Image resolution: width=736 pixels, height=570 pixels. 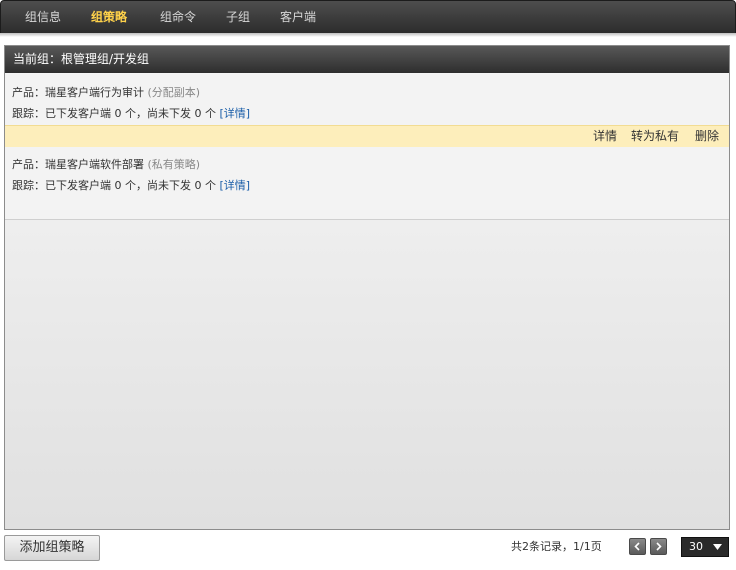 I want to click on next-page-button, so click(x=658, y=546).